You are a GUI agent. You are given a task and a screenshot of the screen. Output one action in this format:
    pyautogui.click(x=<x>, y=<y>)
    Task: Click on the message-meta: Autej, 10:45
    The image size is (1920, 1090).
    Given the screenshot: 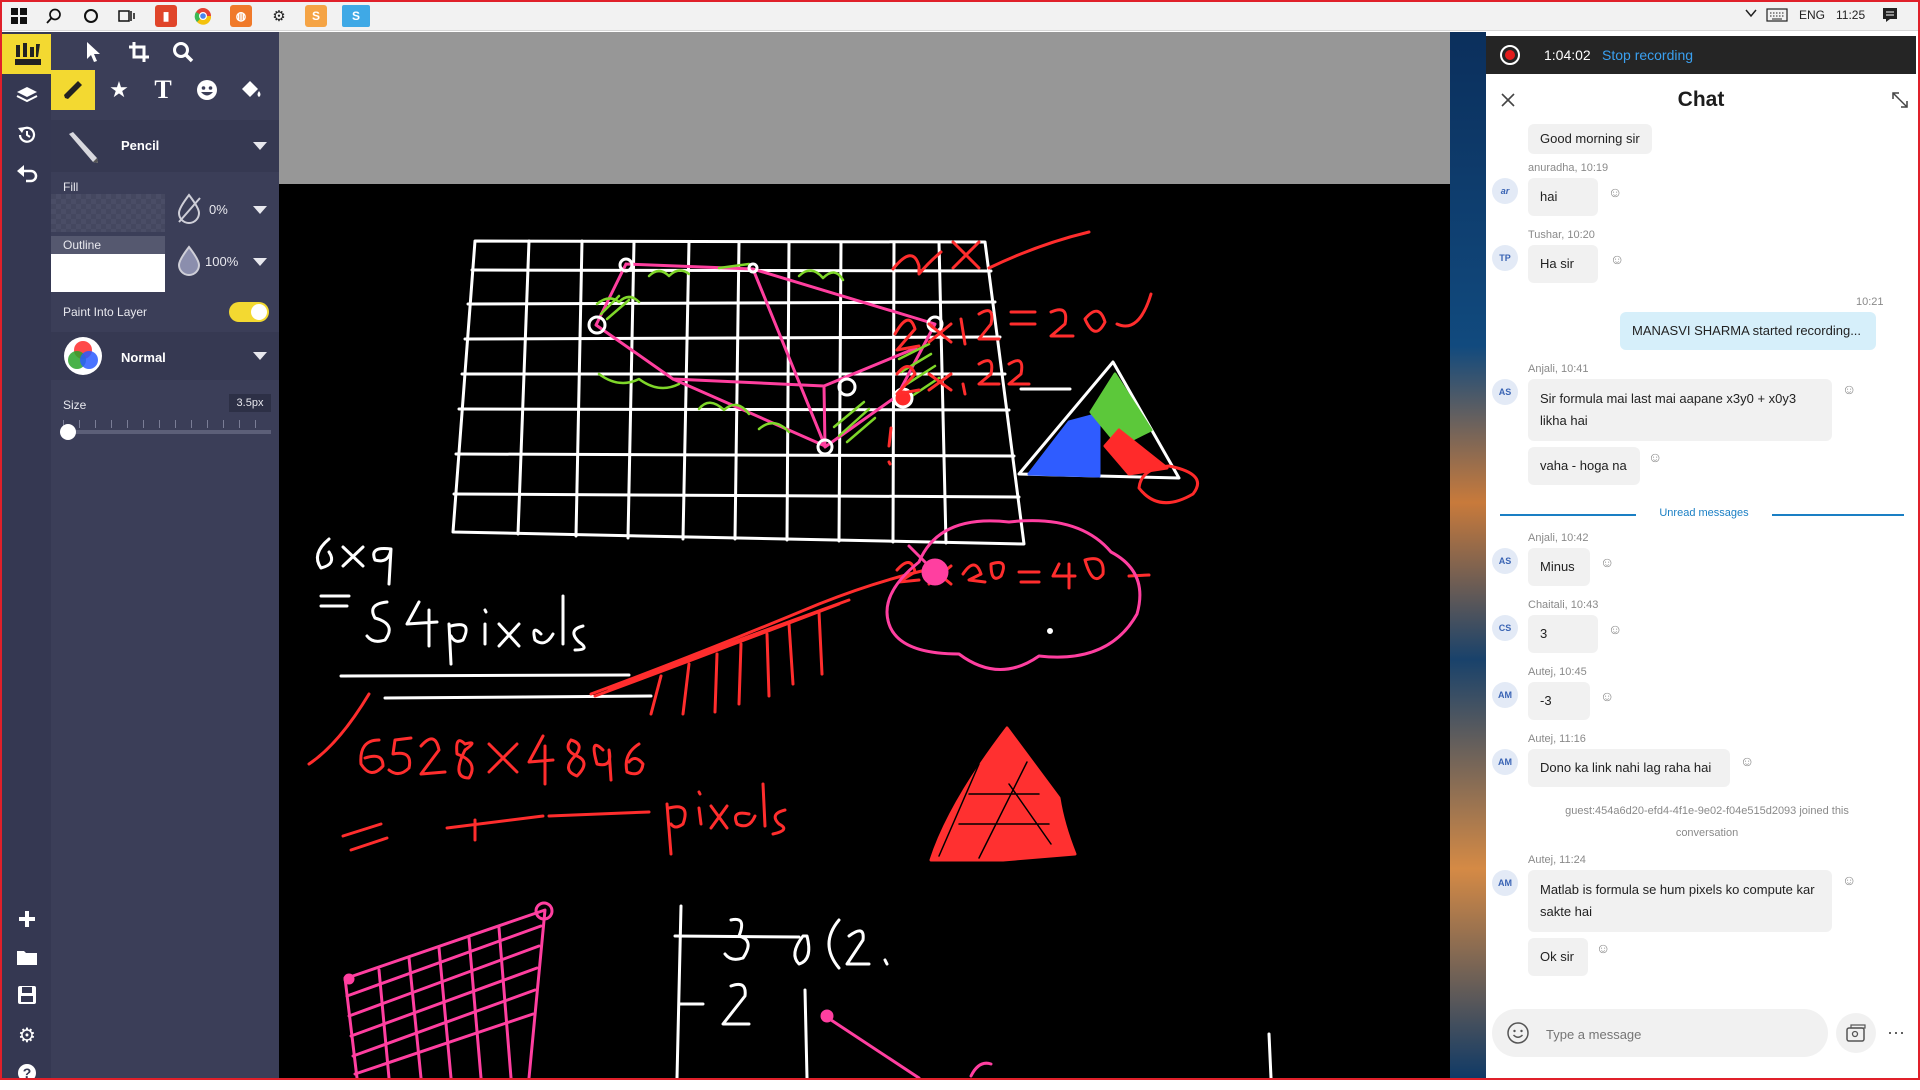 What is the action you would take?
    pyautogui.click(x=1557, y=672)
    